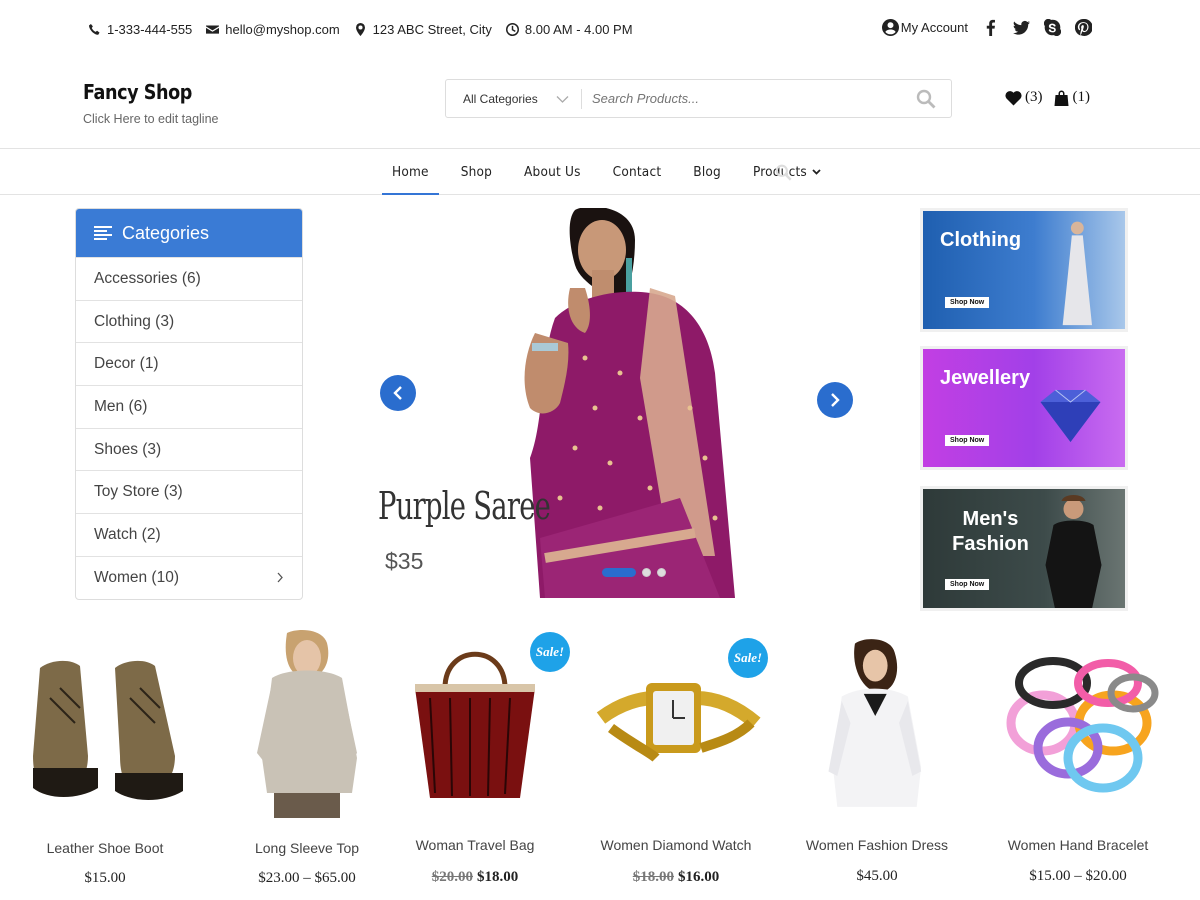 This screenshot has height=900, width=1200. What do you see at coordinates (985, 378) in the screenshot?
I see `banner-title: Jewellery` at bounding box center [985, 378].